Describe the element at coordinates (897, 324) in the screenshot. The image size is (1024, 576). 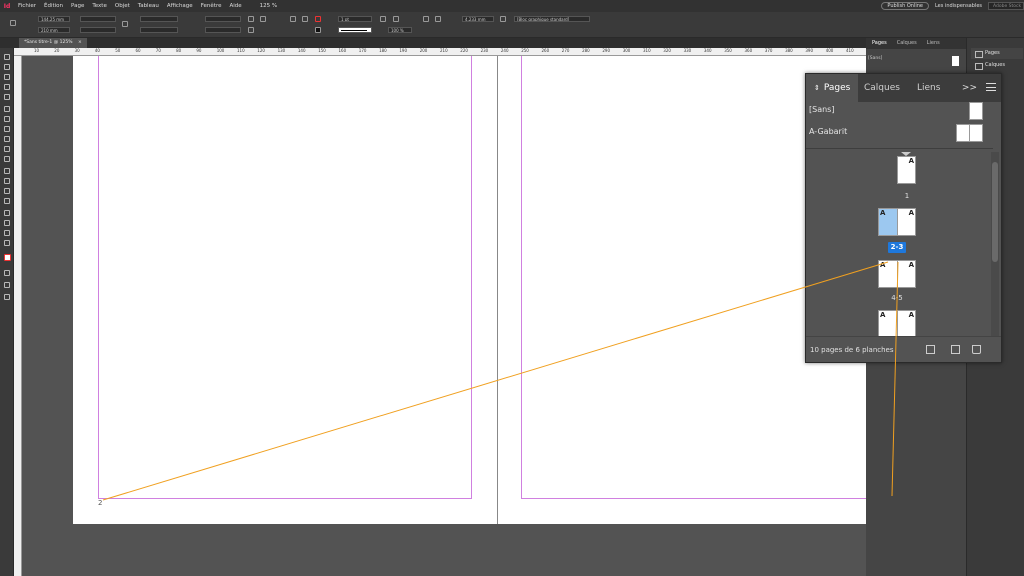
I see `spread-6-7-thumb: A A` at that location.